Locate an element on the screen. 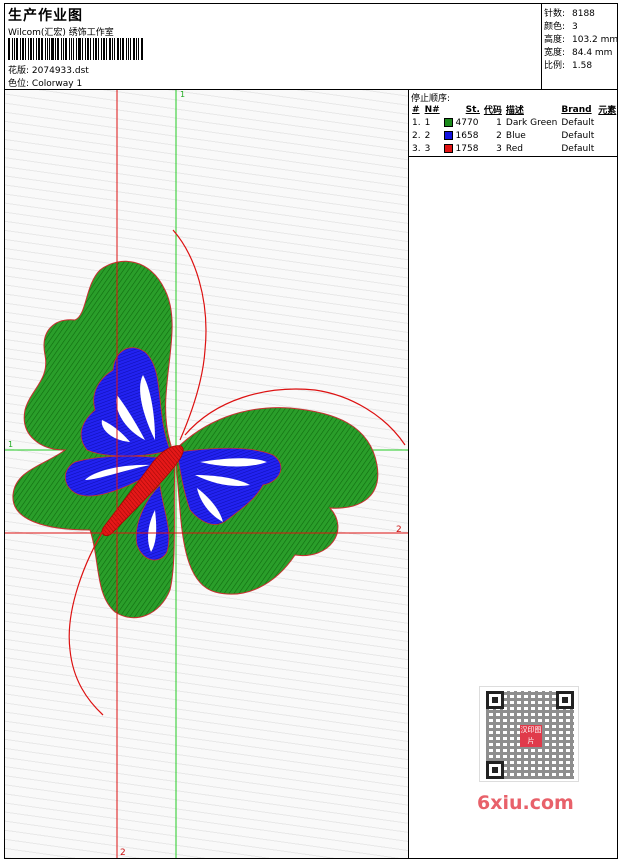  row-stitches: 1658 is located at coordinates (467, 135).